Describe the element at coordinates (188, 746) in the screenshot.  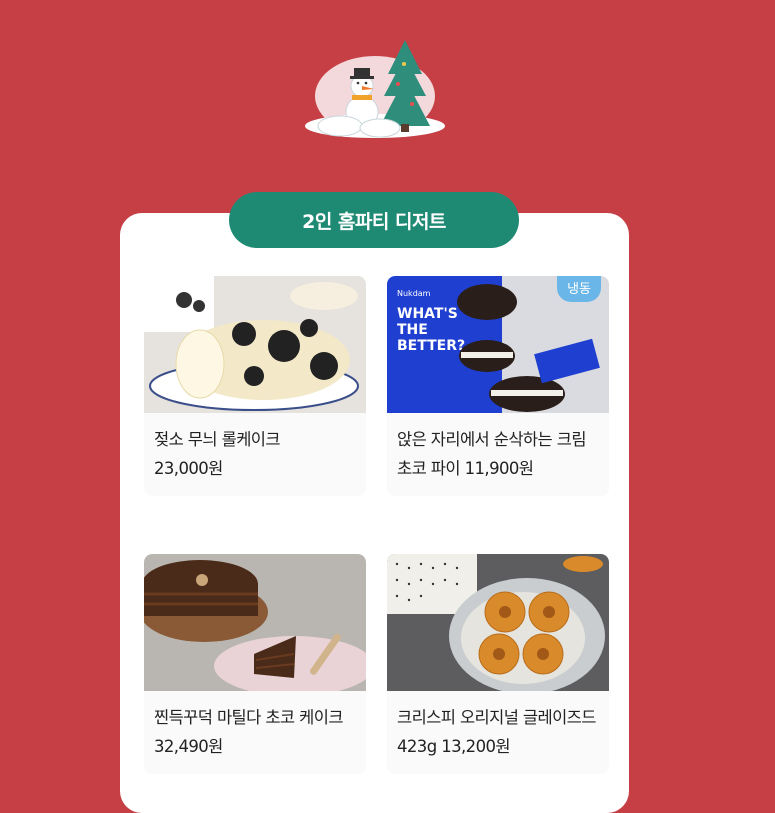
I see `product-price: 32,490원` at that location.